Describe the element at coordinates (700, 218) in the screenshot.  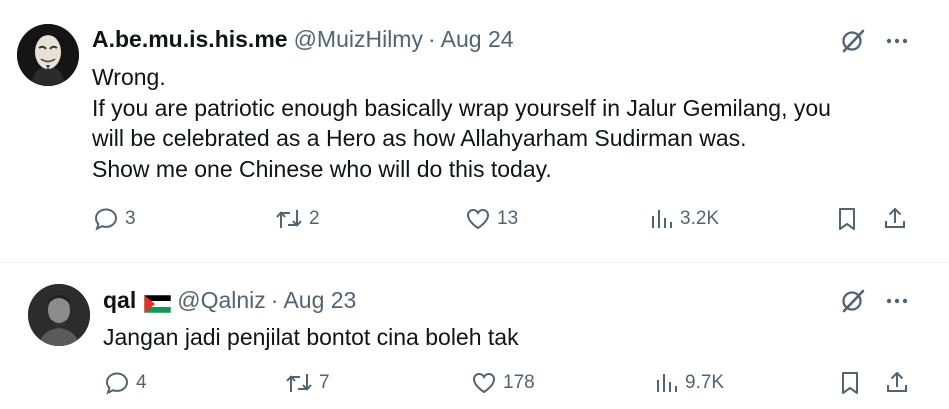
I see `view-count: 3.2K` at that location.